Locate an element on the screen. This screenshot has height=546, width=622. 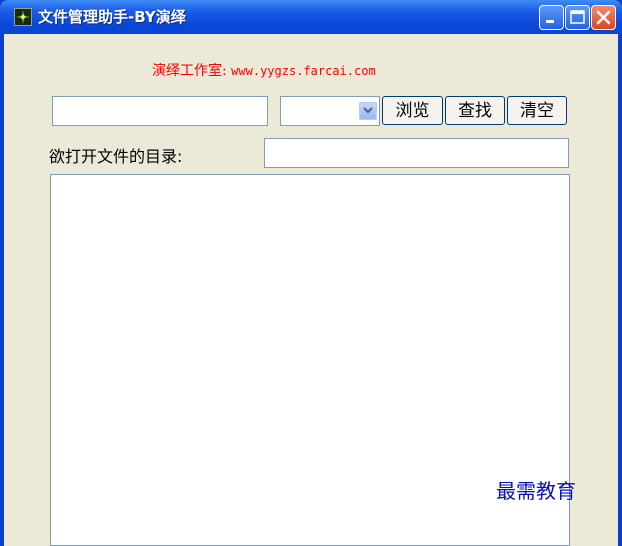
chevron-down-icon is located at coordinates (368, 110).